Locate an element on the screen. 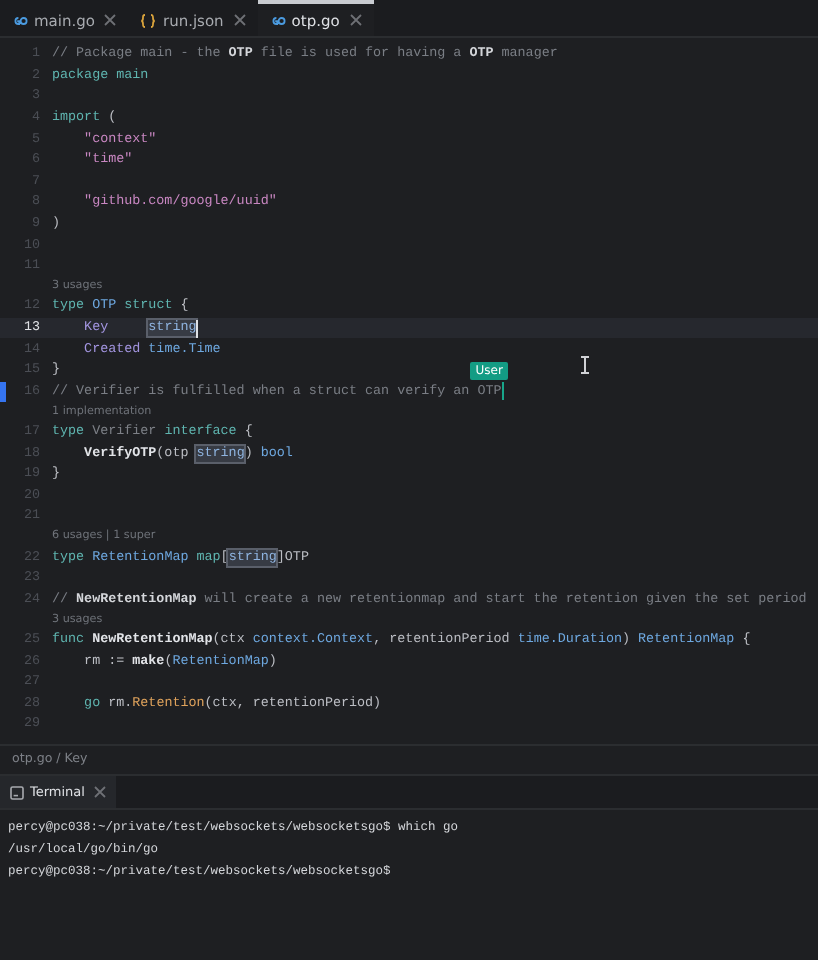 The width and height of the screenshot is (818, 960). braces-icon is located at coordinates (148, 20).